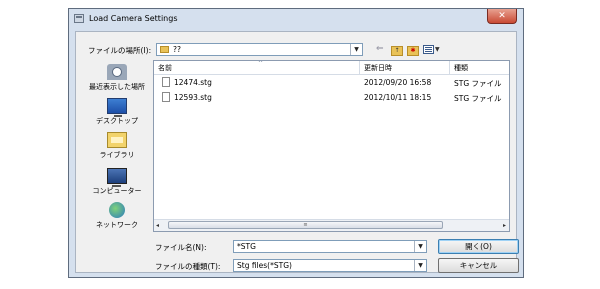 This screenshot has width=600, height=289. I want to click on folder-icon, so click(164, 49).